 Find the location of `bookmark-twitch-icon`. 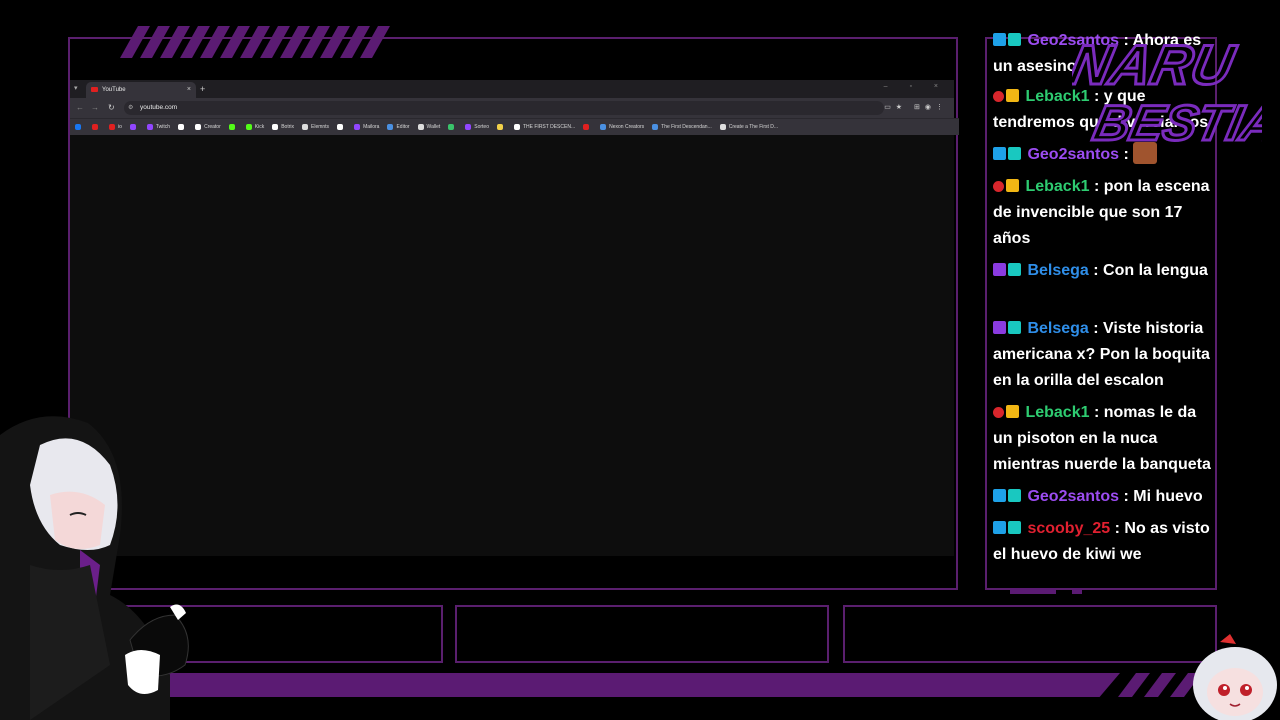

bookmark-twitch-icon is located at coordinates (149, 127).